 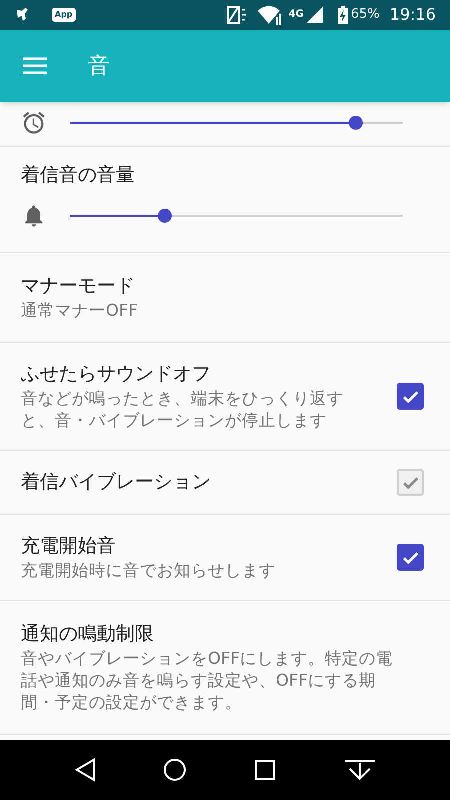 I want to click on hide-keyboard-icon, so click(x=359, y=770).